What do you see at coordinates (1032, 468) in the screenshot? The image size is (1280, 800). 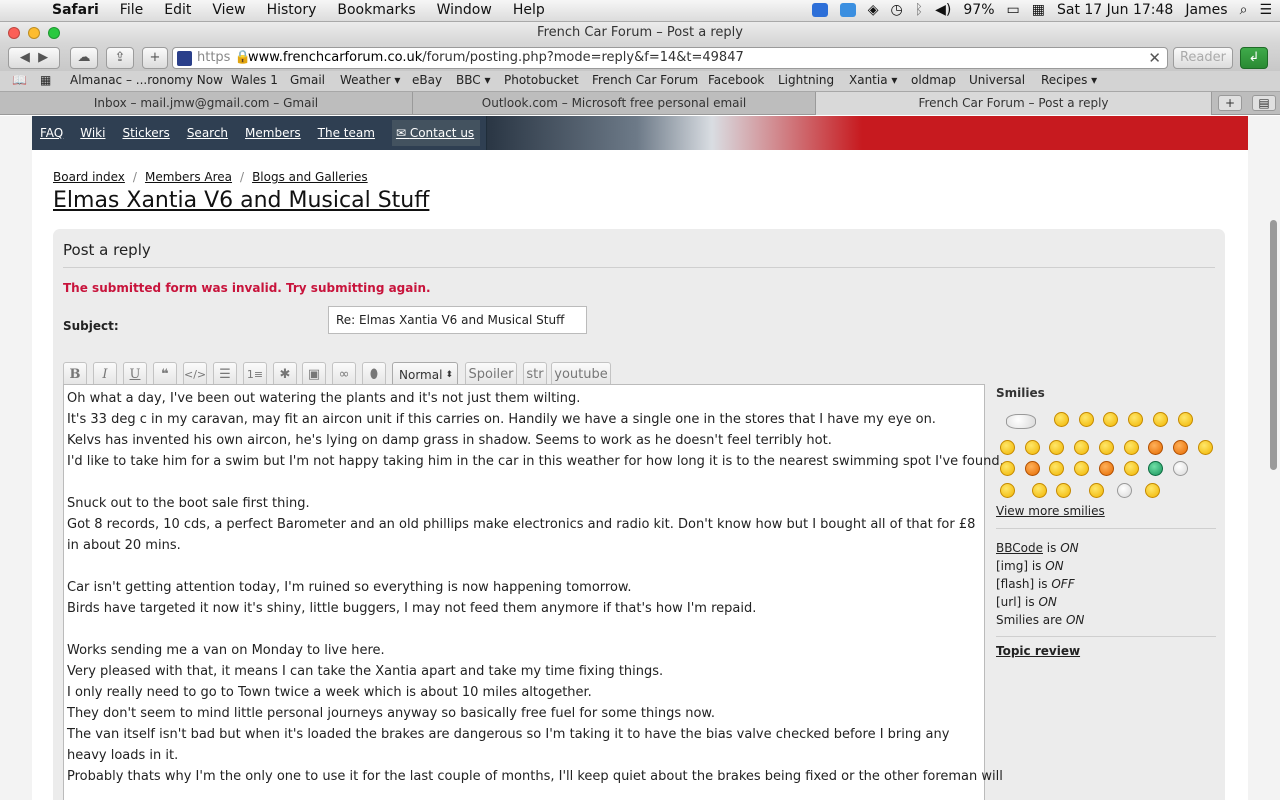 I see `smiley-exclaim-icon` at bounding box center [1032, 468].